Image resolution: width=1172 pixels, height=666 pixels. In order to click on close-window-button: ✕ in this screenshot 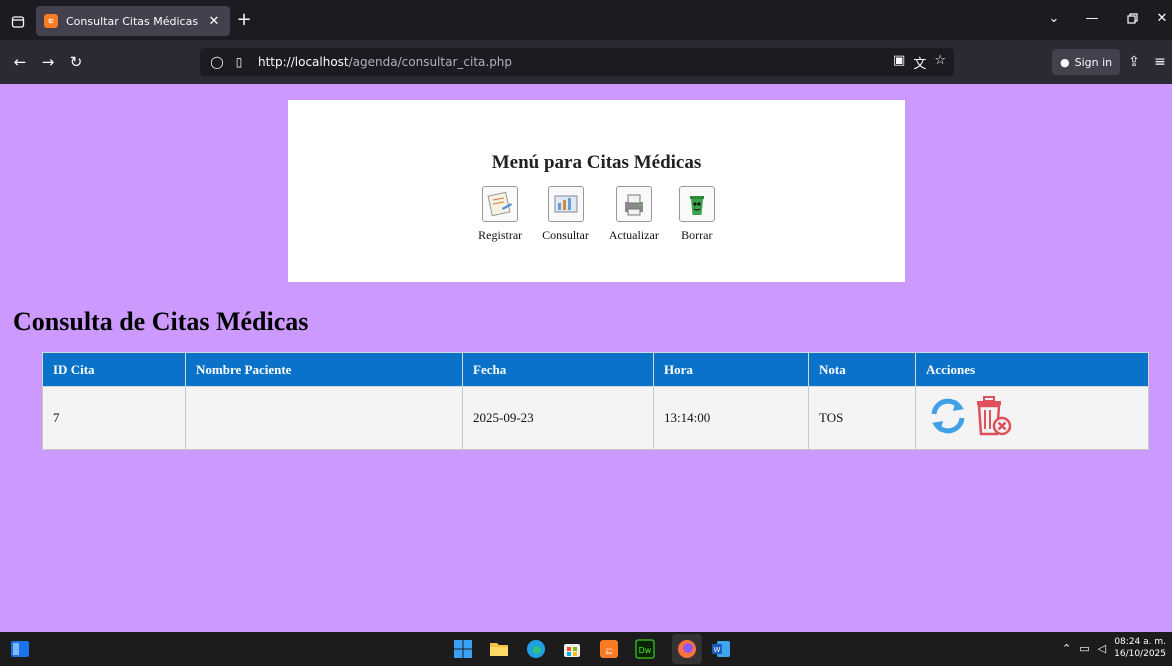, I will do `click(1162, 18)`.